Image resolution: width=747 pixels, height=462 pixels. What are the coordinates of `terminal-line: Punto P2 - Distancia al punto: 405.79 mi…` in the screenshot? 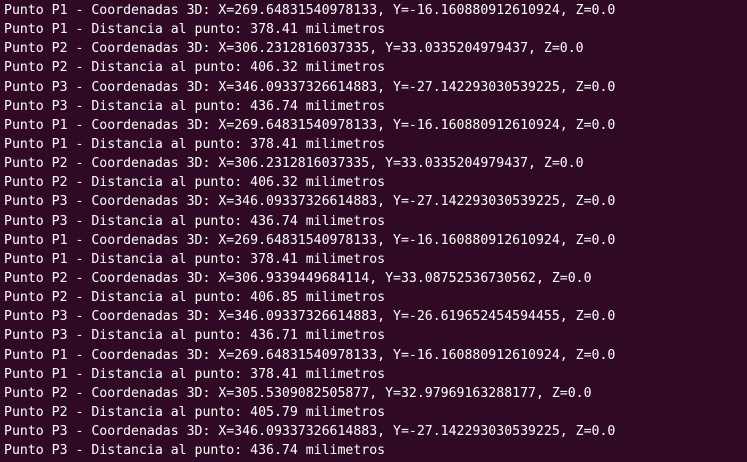 It's located at (195, 412).